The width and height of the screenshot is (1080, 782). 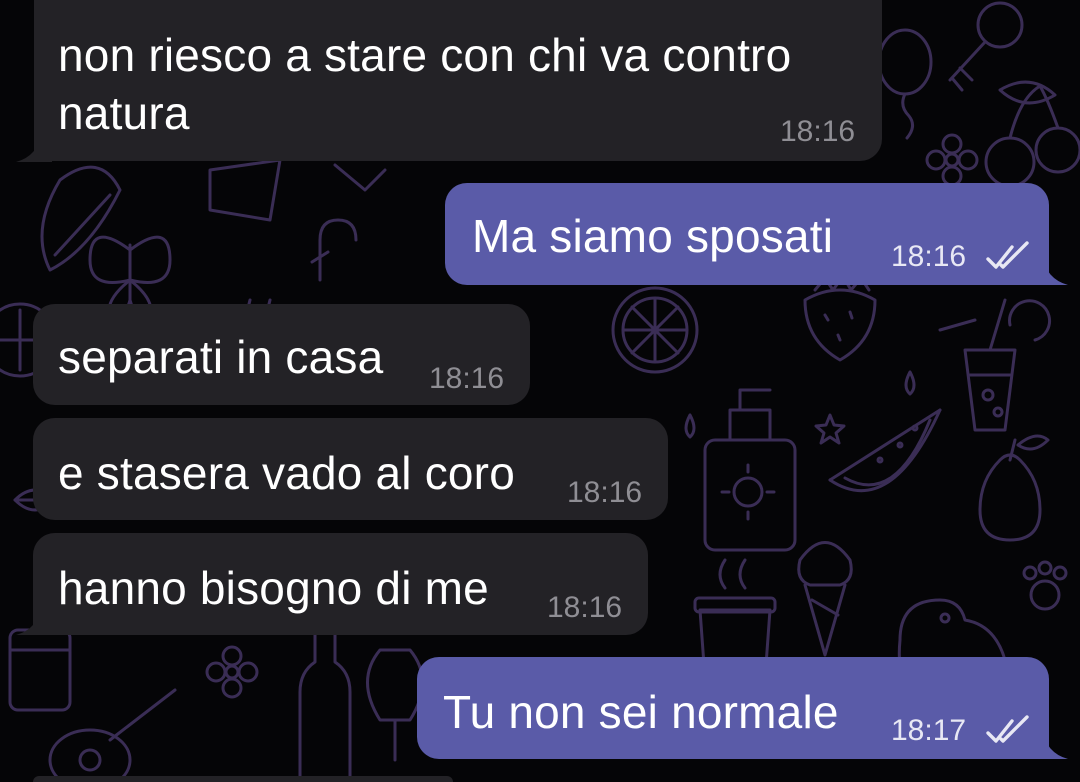 What do you see at coordinates (243, 779) in the screenshot?
I see `incoming-message-bubble-partial` at bounding box center [243, 779].